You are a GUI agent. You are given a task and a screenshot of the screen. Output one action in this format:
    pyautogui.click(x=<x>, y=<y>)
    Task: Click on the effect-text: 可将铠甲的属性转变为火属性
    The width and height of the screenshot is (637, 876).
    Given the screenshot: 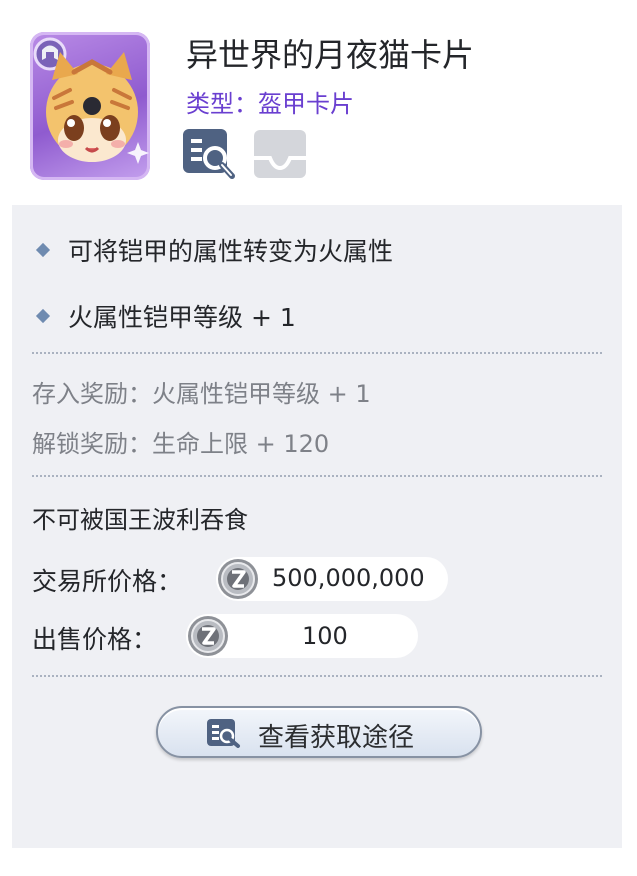 What is the action you would take?
    pyautogui.click(x=231, y=251)
    